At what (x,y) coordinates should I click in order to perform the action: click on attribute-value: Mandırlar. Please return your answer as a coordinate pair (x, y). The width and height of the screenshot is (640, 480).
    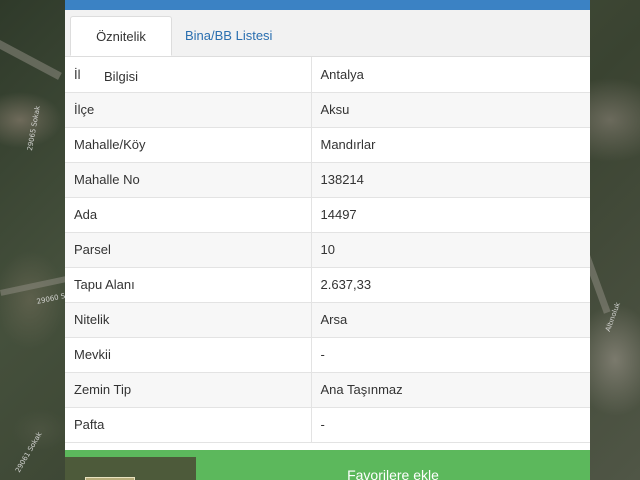
    Looking at the image, I should click on (450, 145).